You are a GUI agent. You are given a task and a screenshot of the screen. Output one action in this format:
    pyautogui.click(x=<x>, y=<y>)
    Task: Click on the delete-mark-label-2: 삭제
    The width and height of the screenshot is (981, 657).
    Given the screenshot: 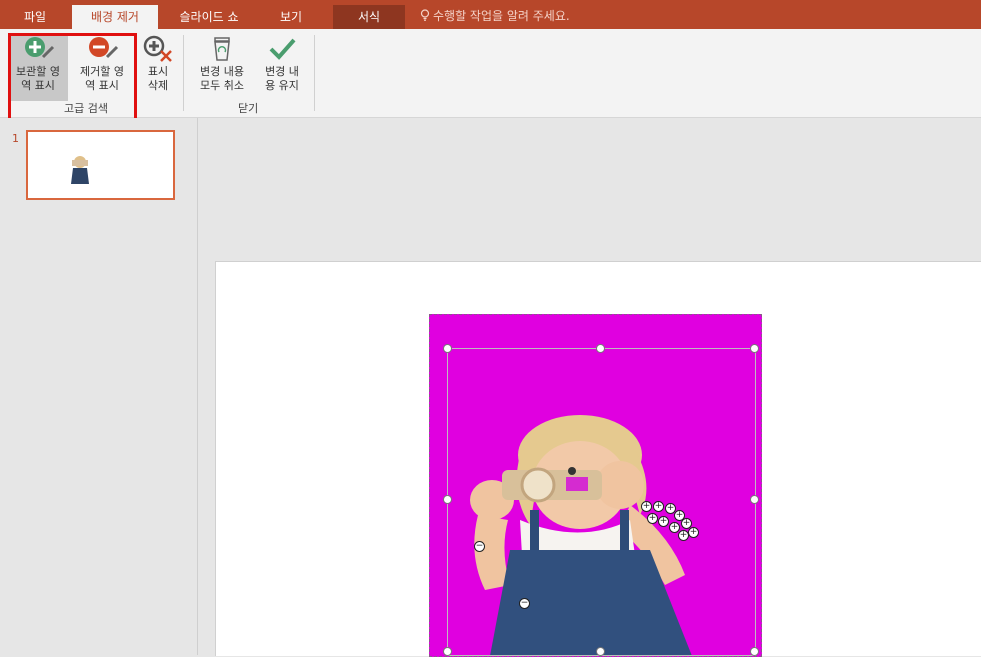 What is the action you would take?
    pyautogui.click(x=158, y=85)
    